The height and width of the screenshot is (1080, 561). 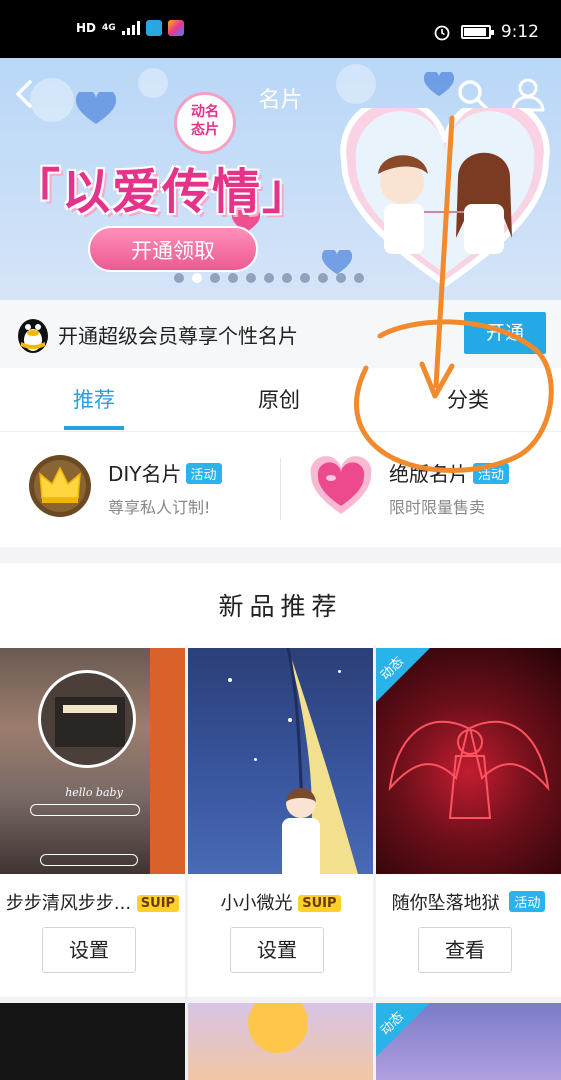 I want to click on feature-diy-tag: 活动, so click(x=203, y=473).